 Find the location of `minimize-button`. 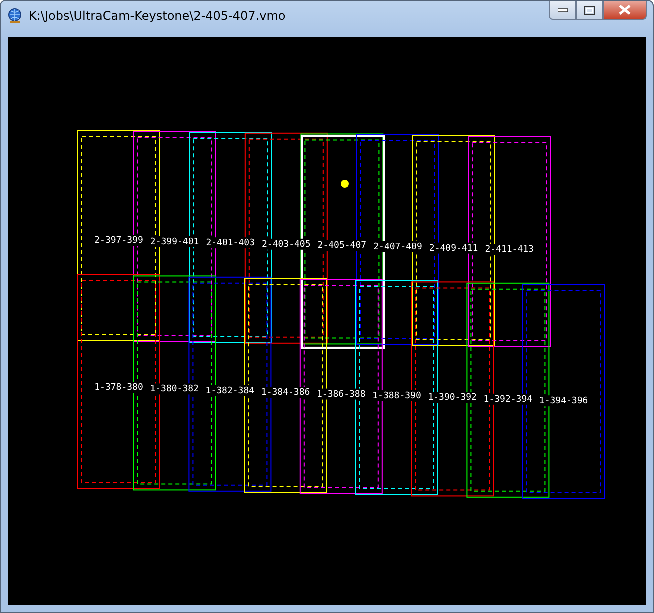

minimize-button is located at coordinates (562, 10).